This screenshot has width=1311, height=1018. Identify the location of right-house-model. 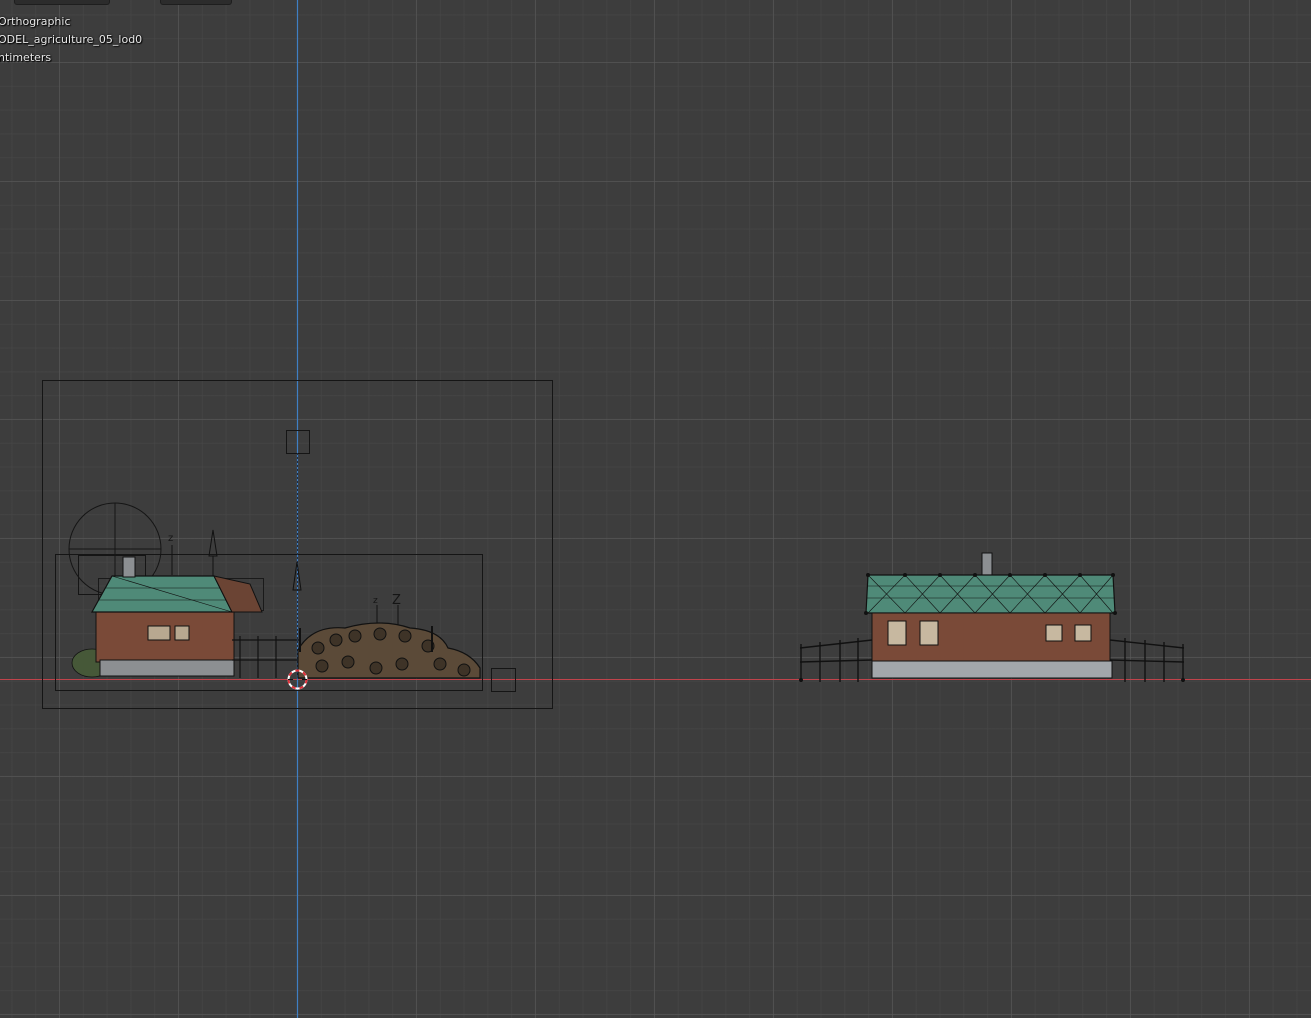
(992, 617).